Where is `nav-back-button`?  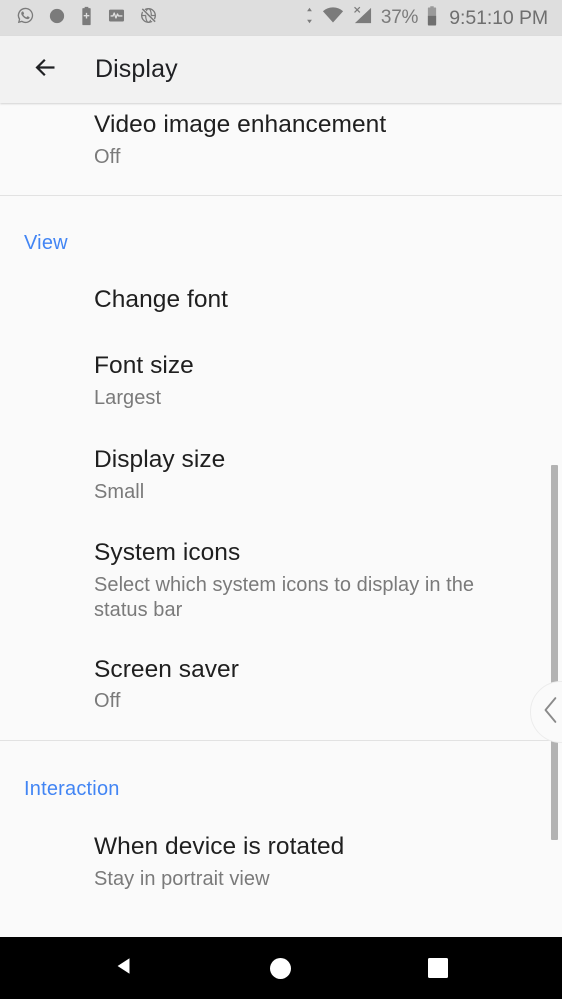 nav-back-button is located at coordinates (124, 968).